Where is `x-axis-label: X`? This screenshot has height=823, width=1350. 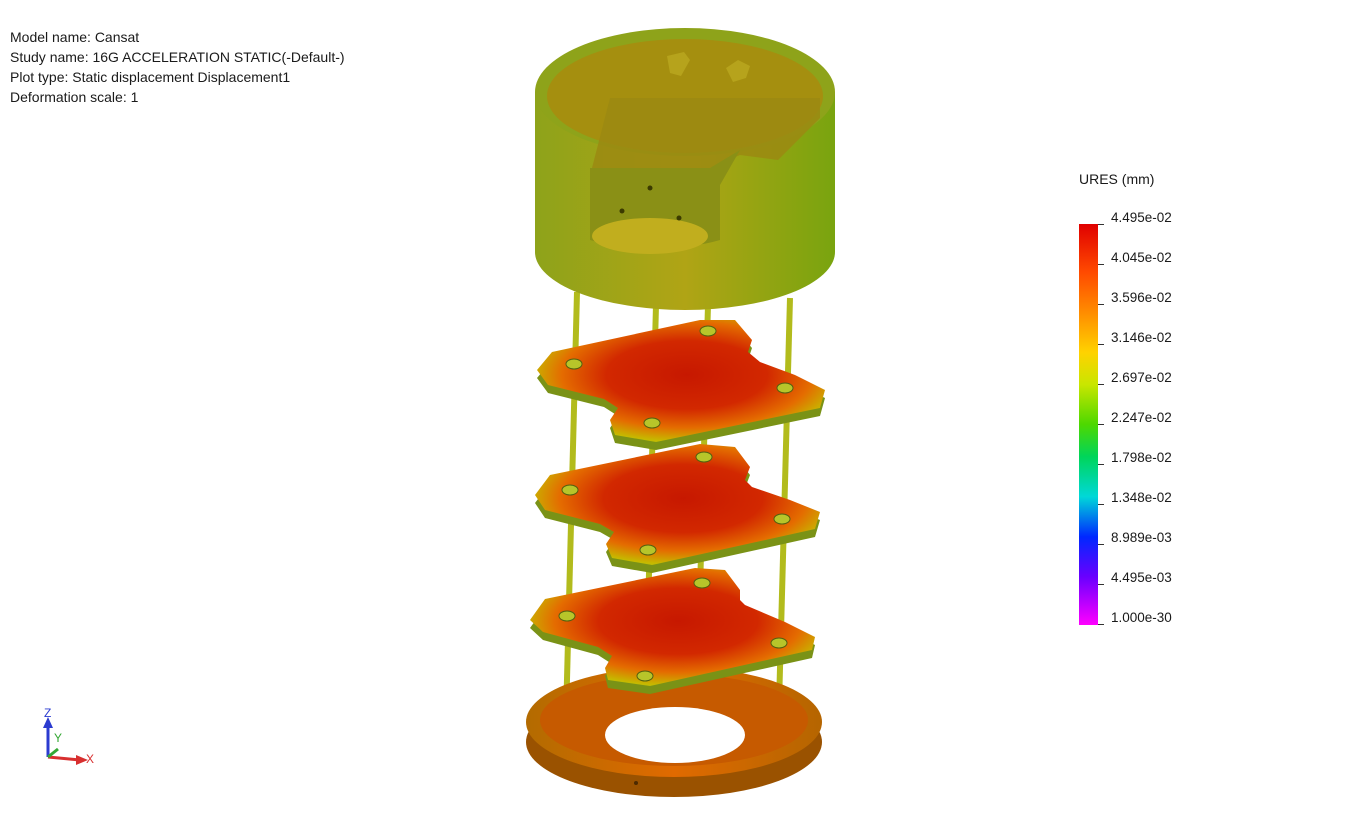 x-axis-label: X is located at coordinates (90, 759).